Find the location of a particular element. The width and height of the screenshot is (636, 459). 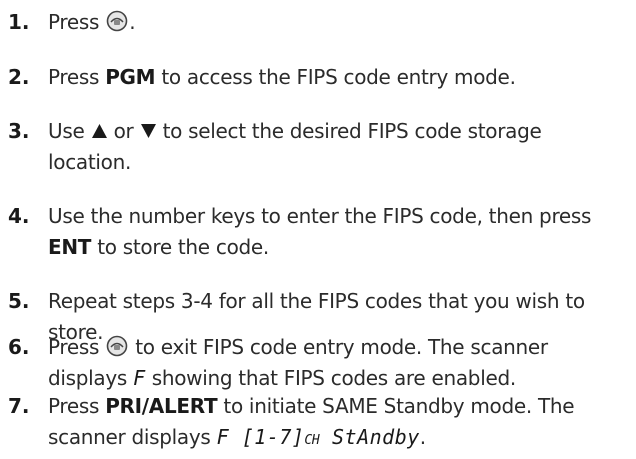

lcd-display-range: F [1-7] is located at coordinates (260, 437).